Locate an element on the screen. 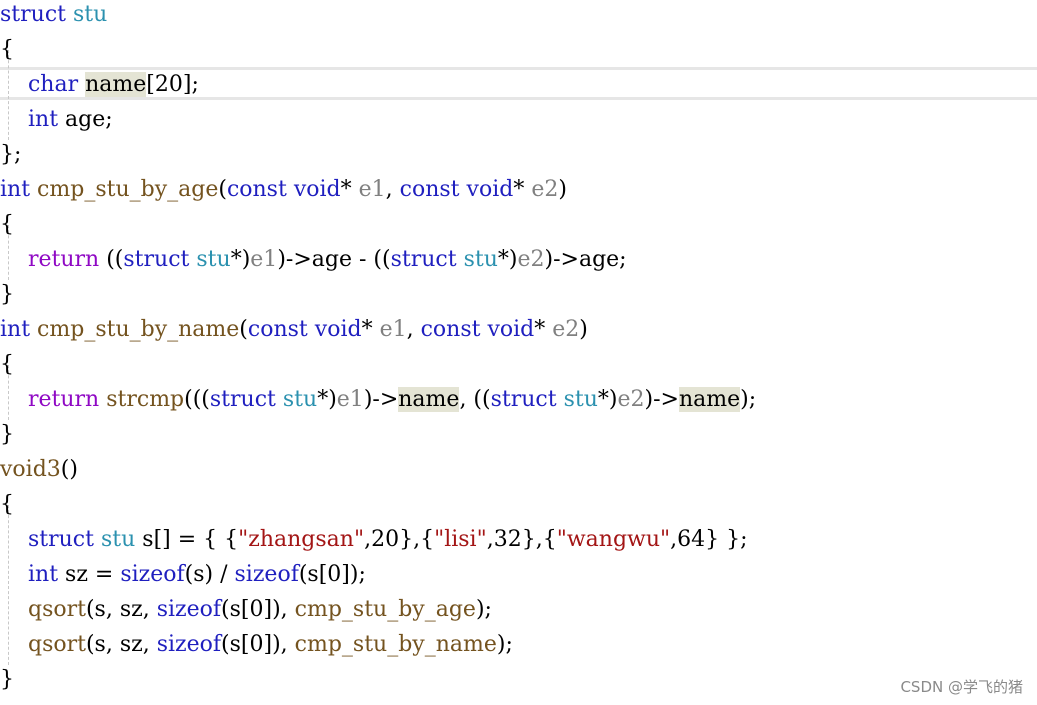 The width and height of the screenshot is (1037, 705). code-token: void3 is located at coordinates (30, 469).